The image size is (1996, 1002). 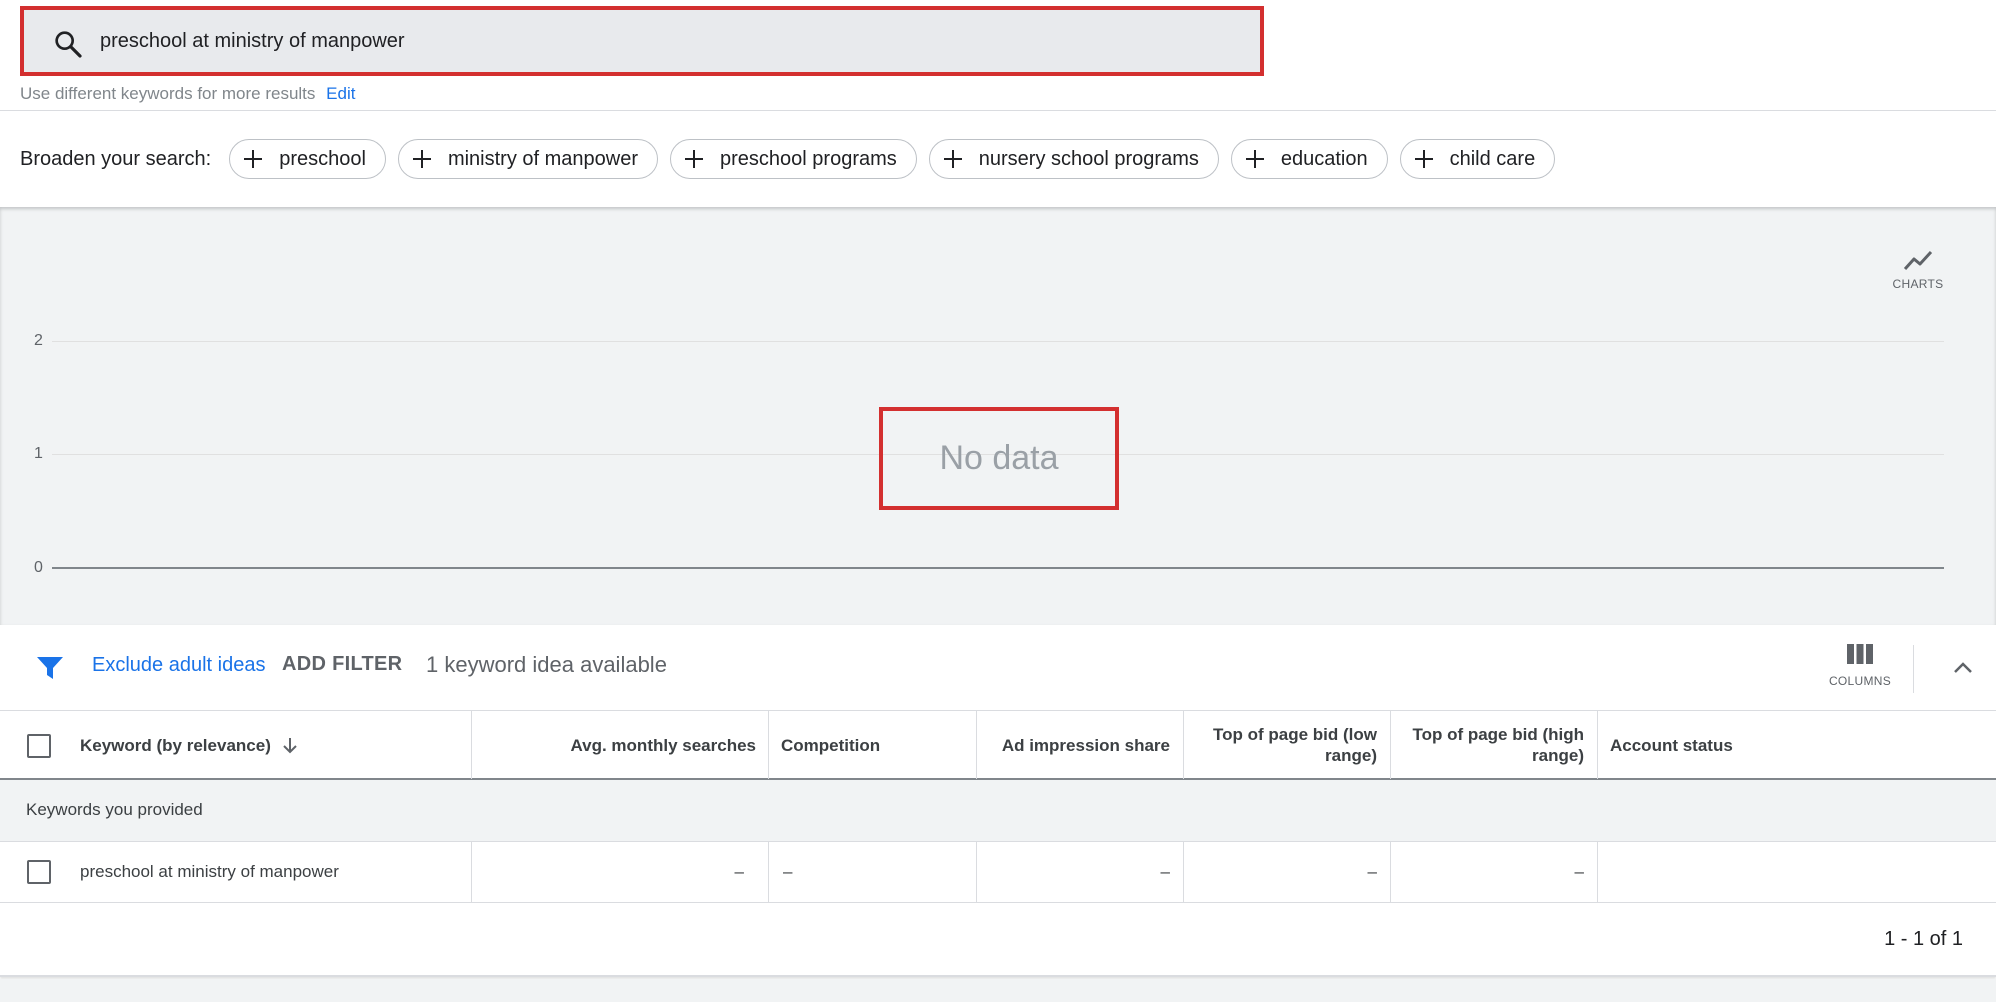 What do you see at coordinates (876, 745) in the screenshot?
I see `column-header-competition: Competition` at bounding box center [876, 745].